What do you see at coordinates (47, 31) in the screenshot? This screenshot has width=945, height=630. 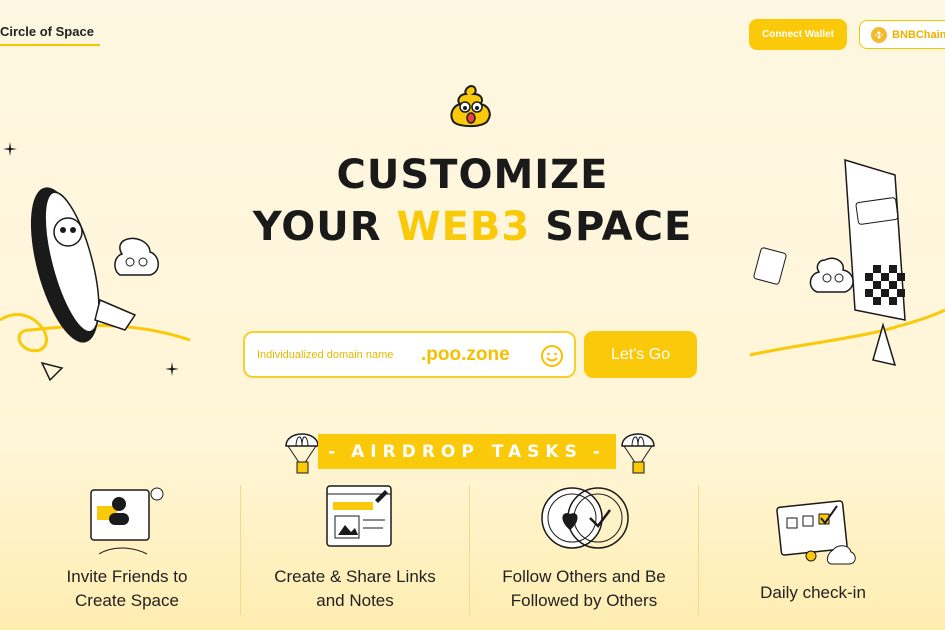 I see `brand-title: Circle of Space` at bounding box center [47, 31].